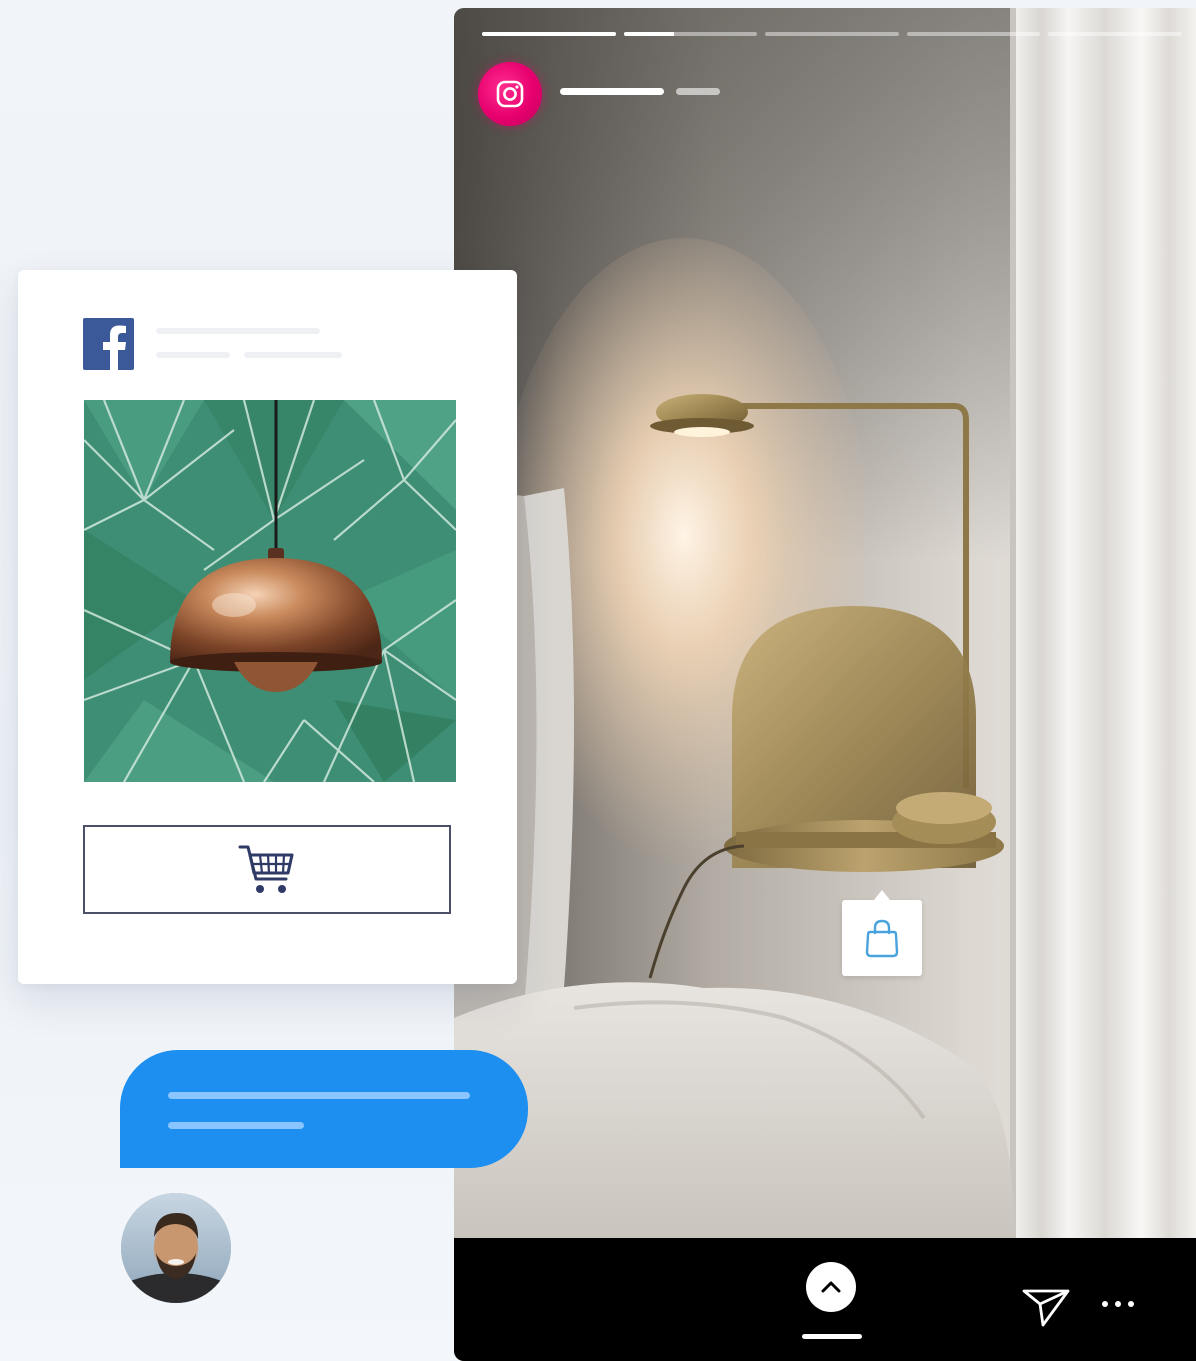 This screenshot has height=1361, width=1196. What do you see at coordinates (176, 1248) in the screenshot?
I see `avatar` at bounding box center [176, 1248].